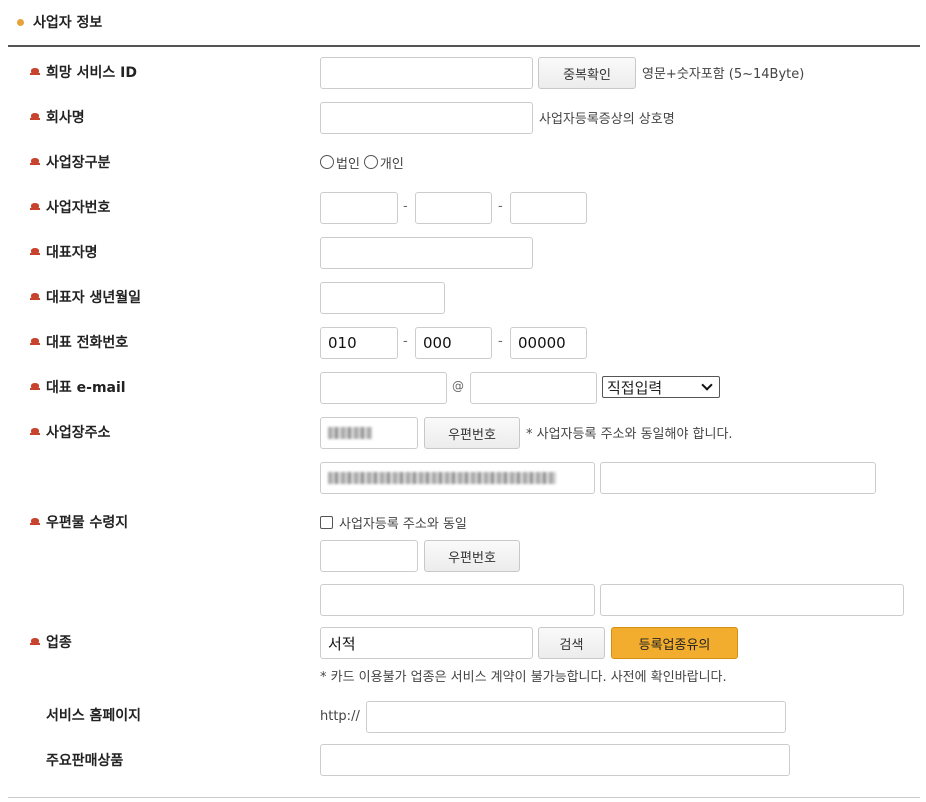 The height and width of the screenshot is (802, 926). I want to click on label-service-id: 희망 서비스 ID, so click(83, 72).